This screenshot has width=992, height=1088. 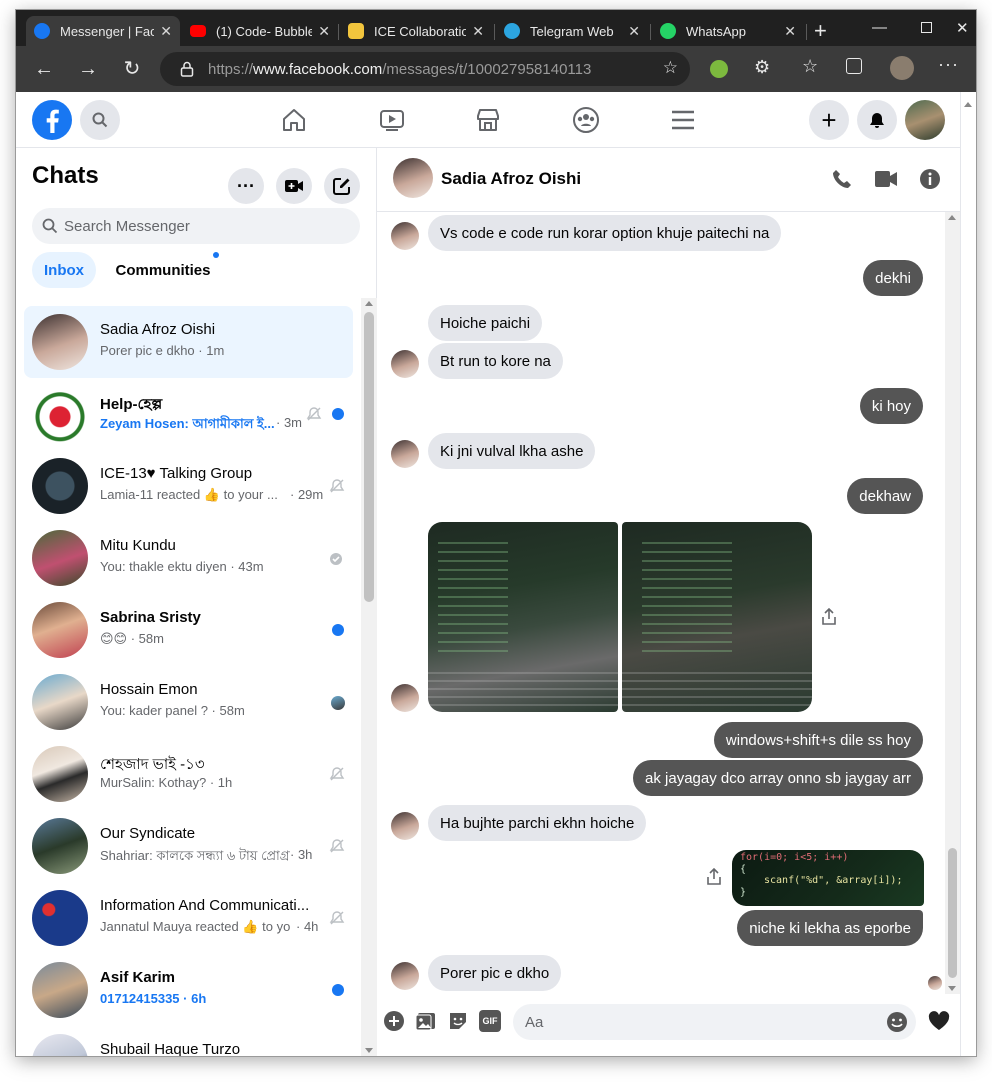 I want to click on tab-inbox: Inbox, so click(x=64, y=270).